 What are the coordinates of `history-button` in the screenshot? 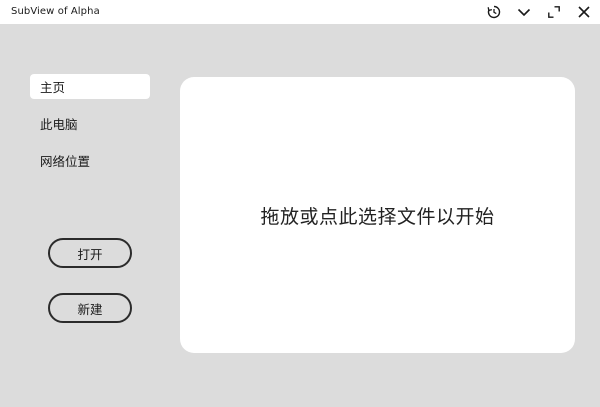 It's located at (494, 12).